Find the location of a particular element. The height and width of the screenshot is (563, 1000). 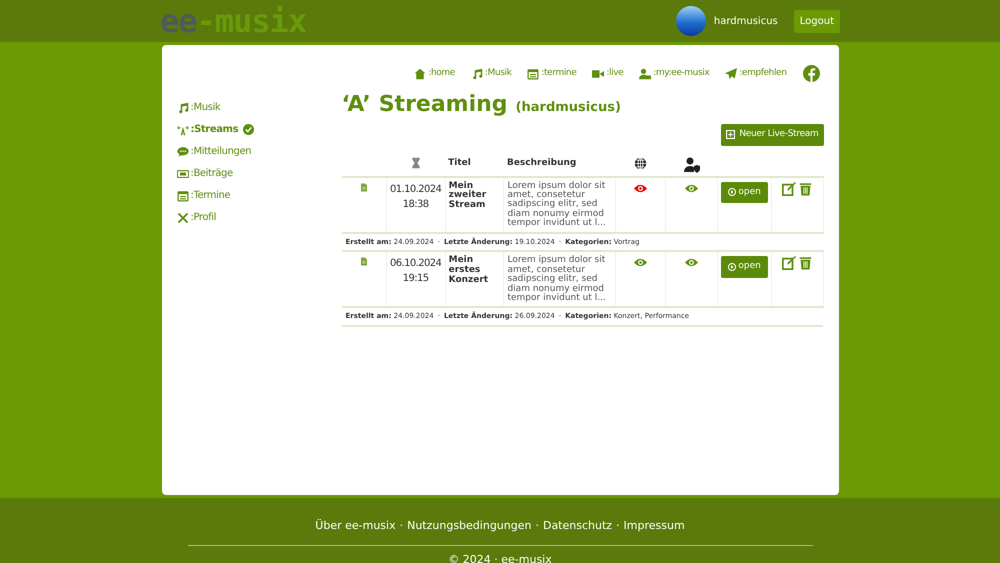

tools-icon is located at coordinates (182, 218).